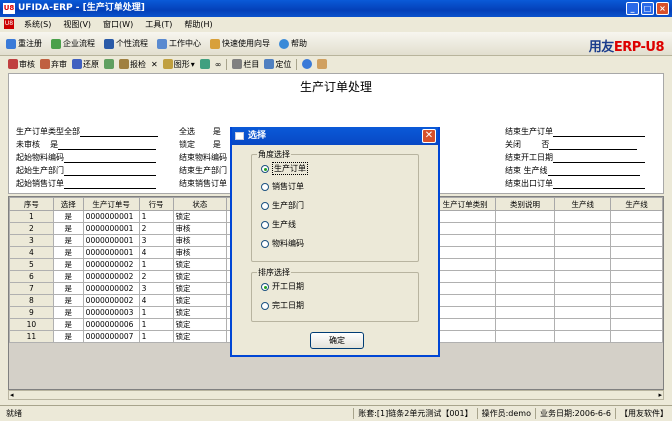 The height and width of the screenshot is (421, 672). What do you see at coordinates (31, 216) in the screenshot?
I see `cell-index: 1` at bounding box center [31, 216].